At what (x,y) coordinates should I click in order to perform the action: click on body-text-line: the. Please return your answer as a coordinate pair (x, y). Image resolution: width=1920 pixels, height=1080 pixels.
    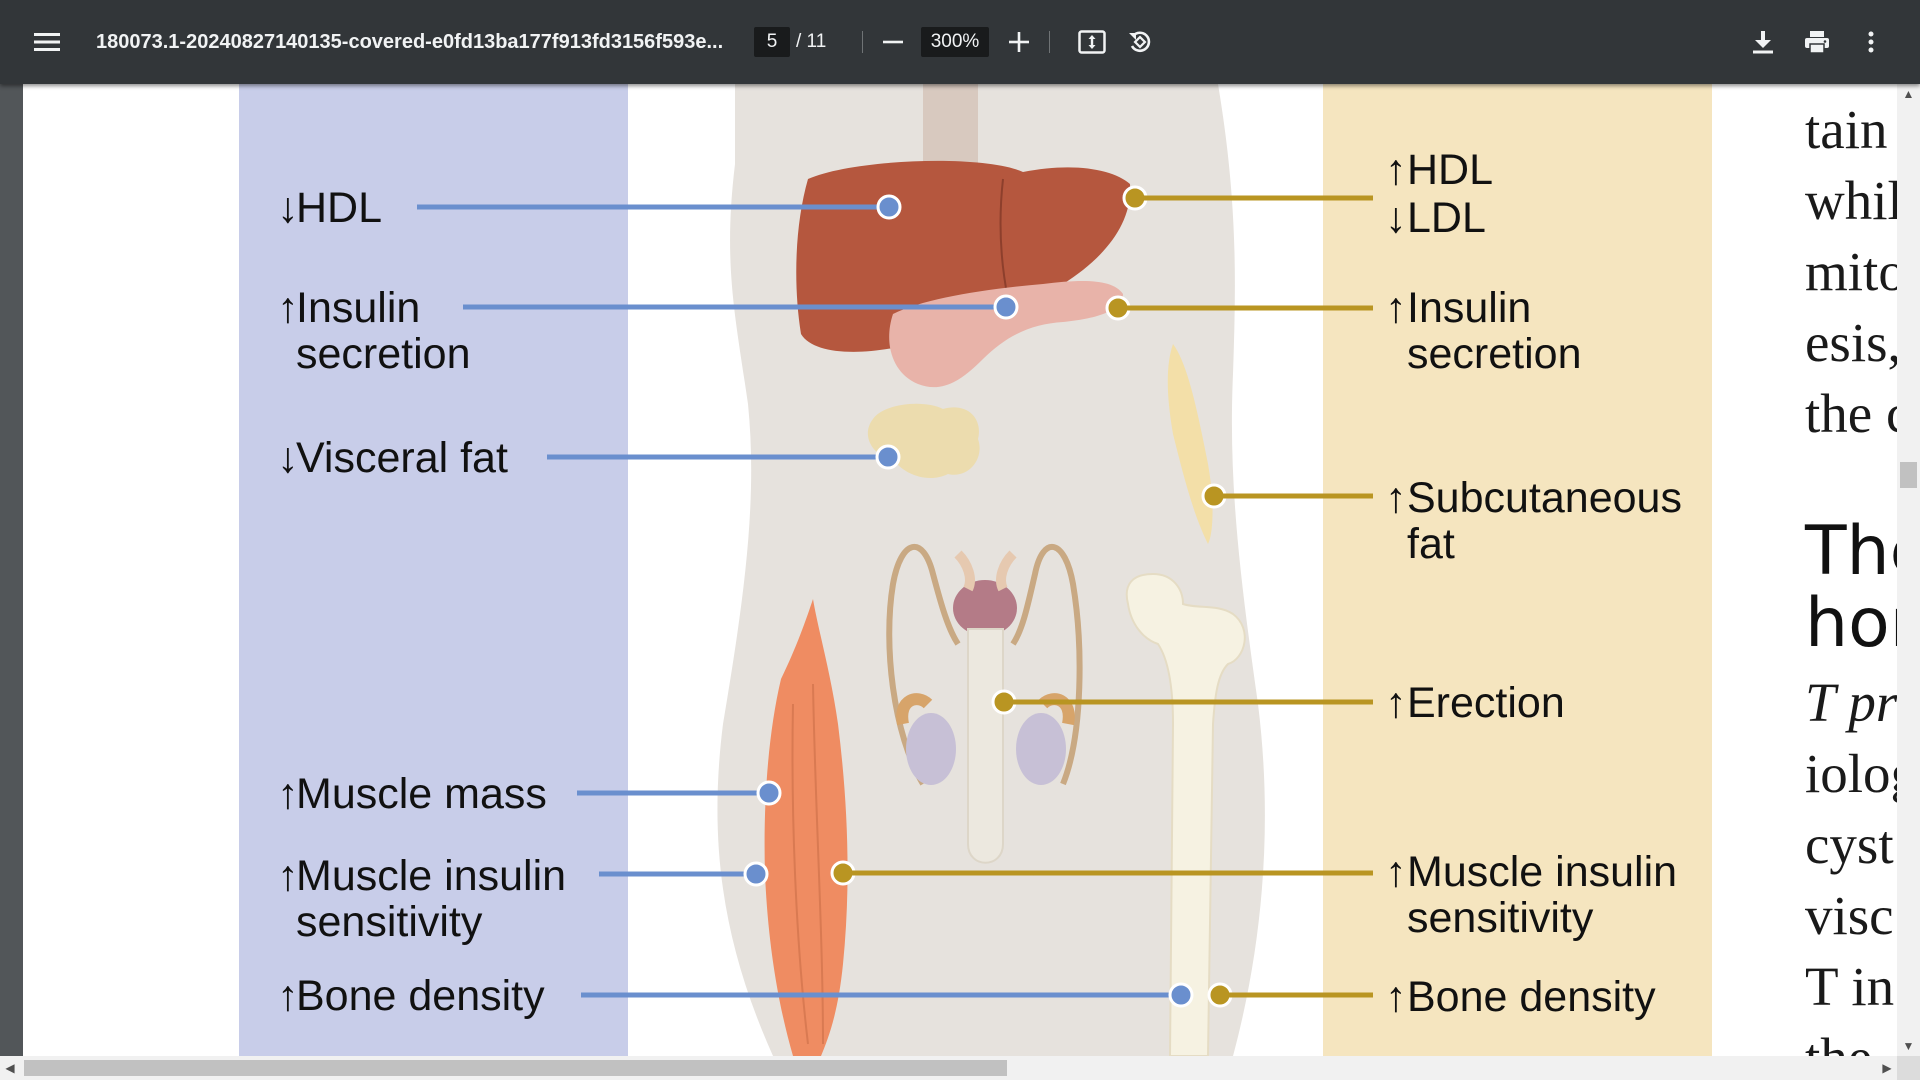
    Looking at the image, I should click on (1838, 1039).